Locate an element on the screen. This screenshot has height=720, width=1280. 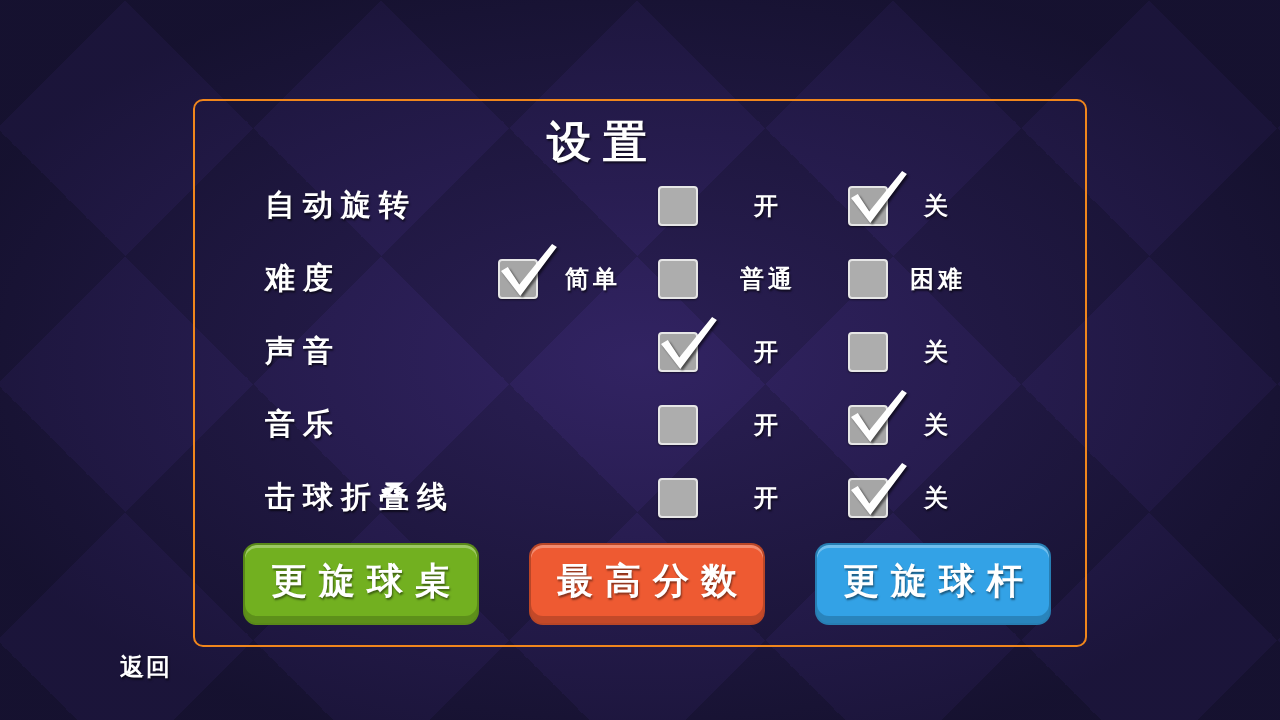
settings-title: 设置 is located at coordinates (603, 142).